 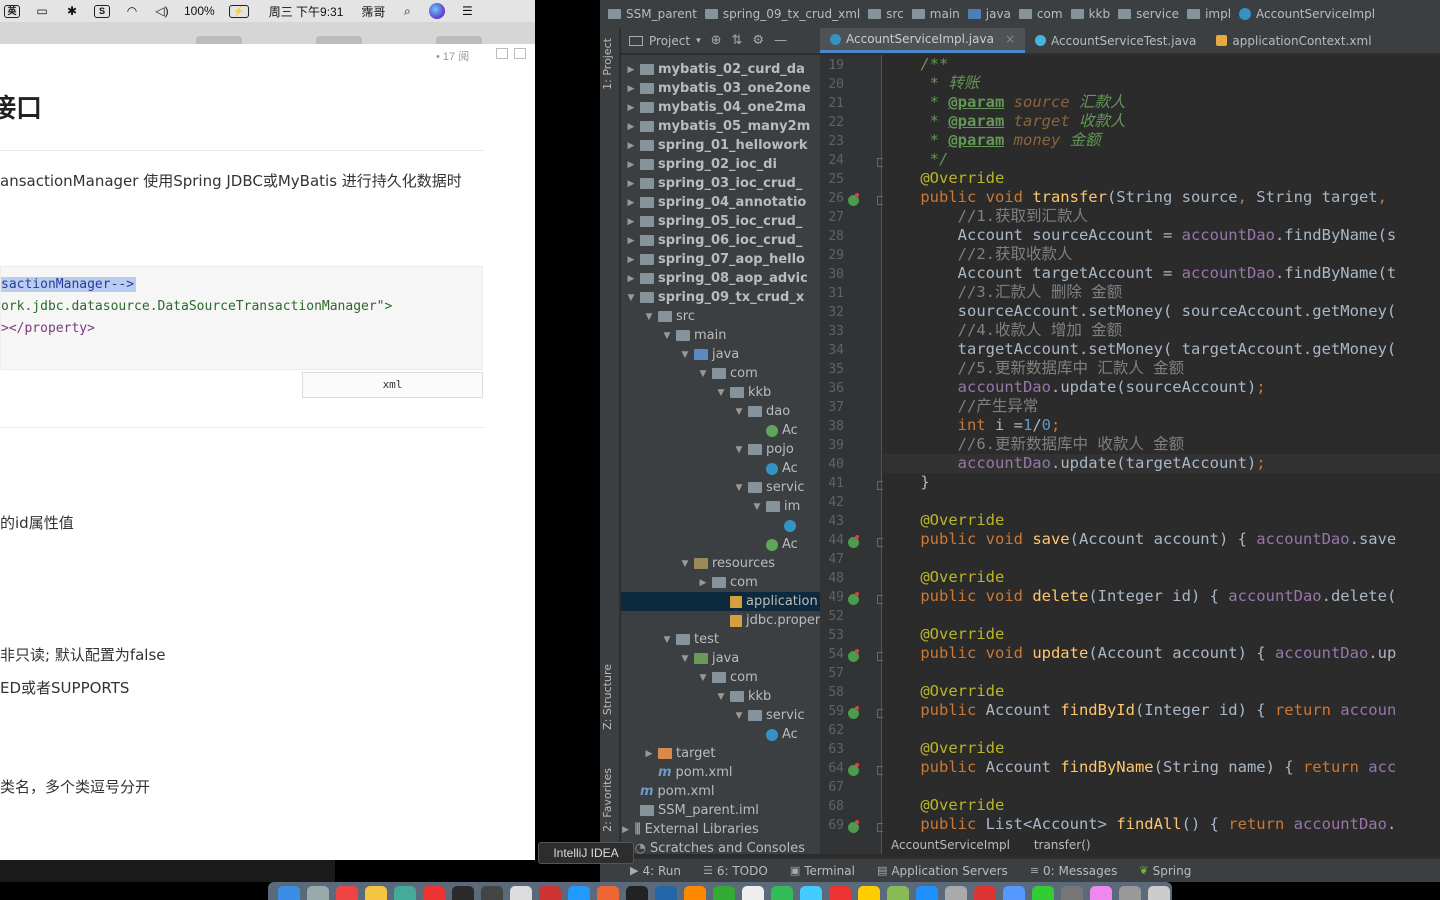 I want to click on breadcrumb-item: java, so click(x=989, y=14).